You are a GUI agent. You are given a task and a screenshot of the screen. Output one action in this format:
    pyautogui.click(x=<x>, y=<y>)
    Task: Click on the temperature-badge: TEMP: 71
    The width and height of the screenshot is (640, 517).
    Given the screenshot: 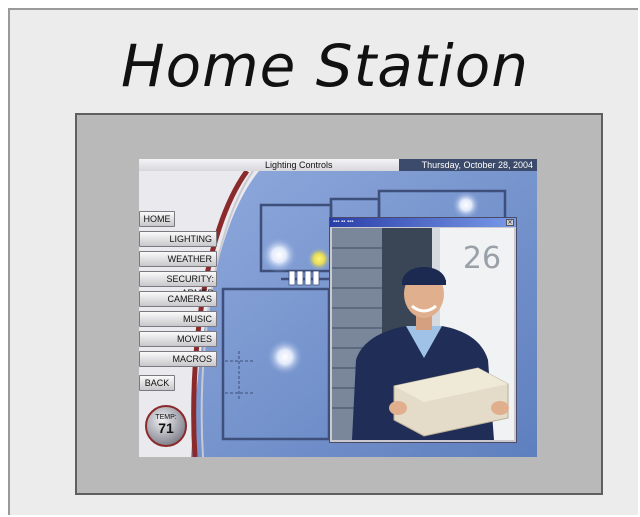 What is the action you would take?
    pyautogui.click(x=166, y=426)
    